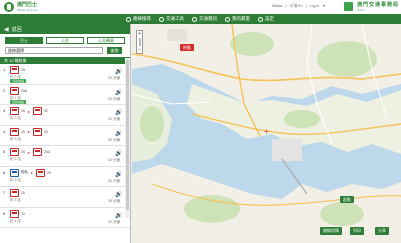 The width and height of the screenshot is (401, 243). What do you see at coordinates (357, 231) in the screenshot?
I see `print-button: 列印` at bounding box center [357, 231].